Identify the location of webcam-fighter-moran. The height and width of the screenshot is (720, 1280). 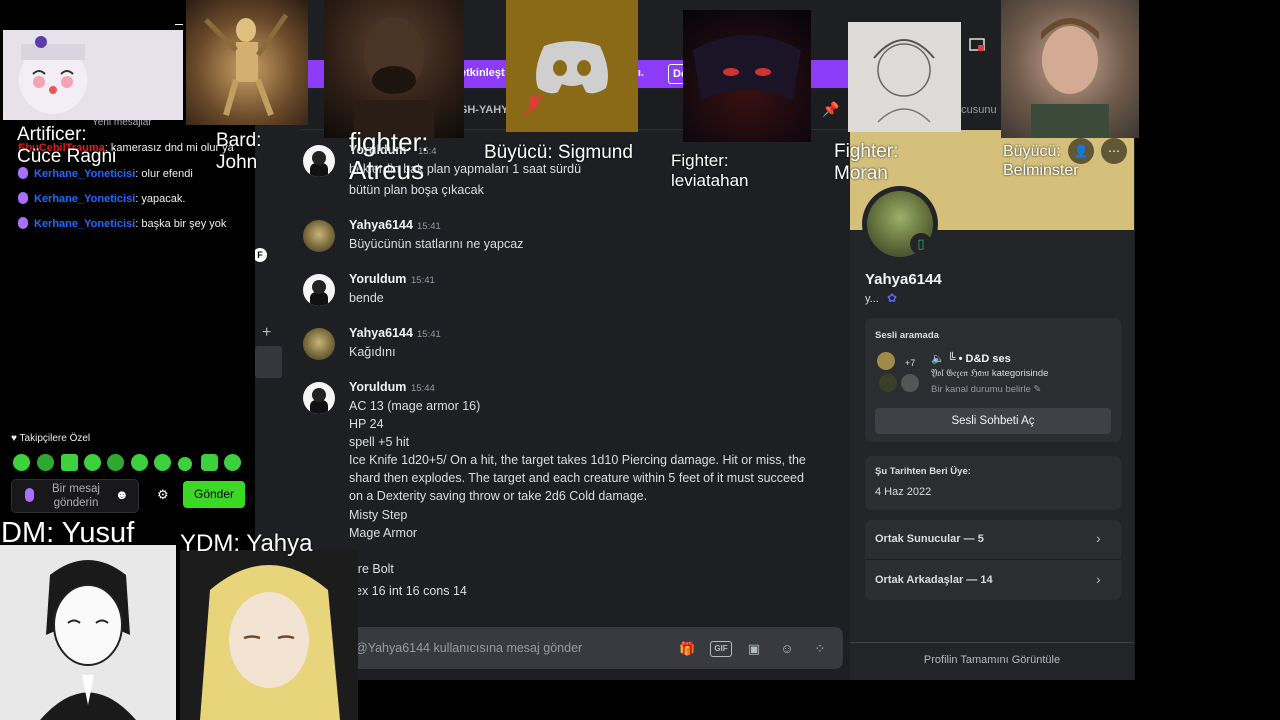
(904, 77).